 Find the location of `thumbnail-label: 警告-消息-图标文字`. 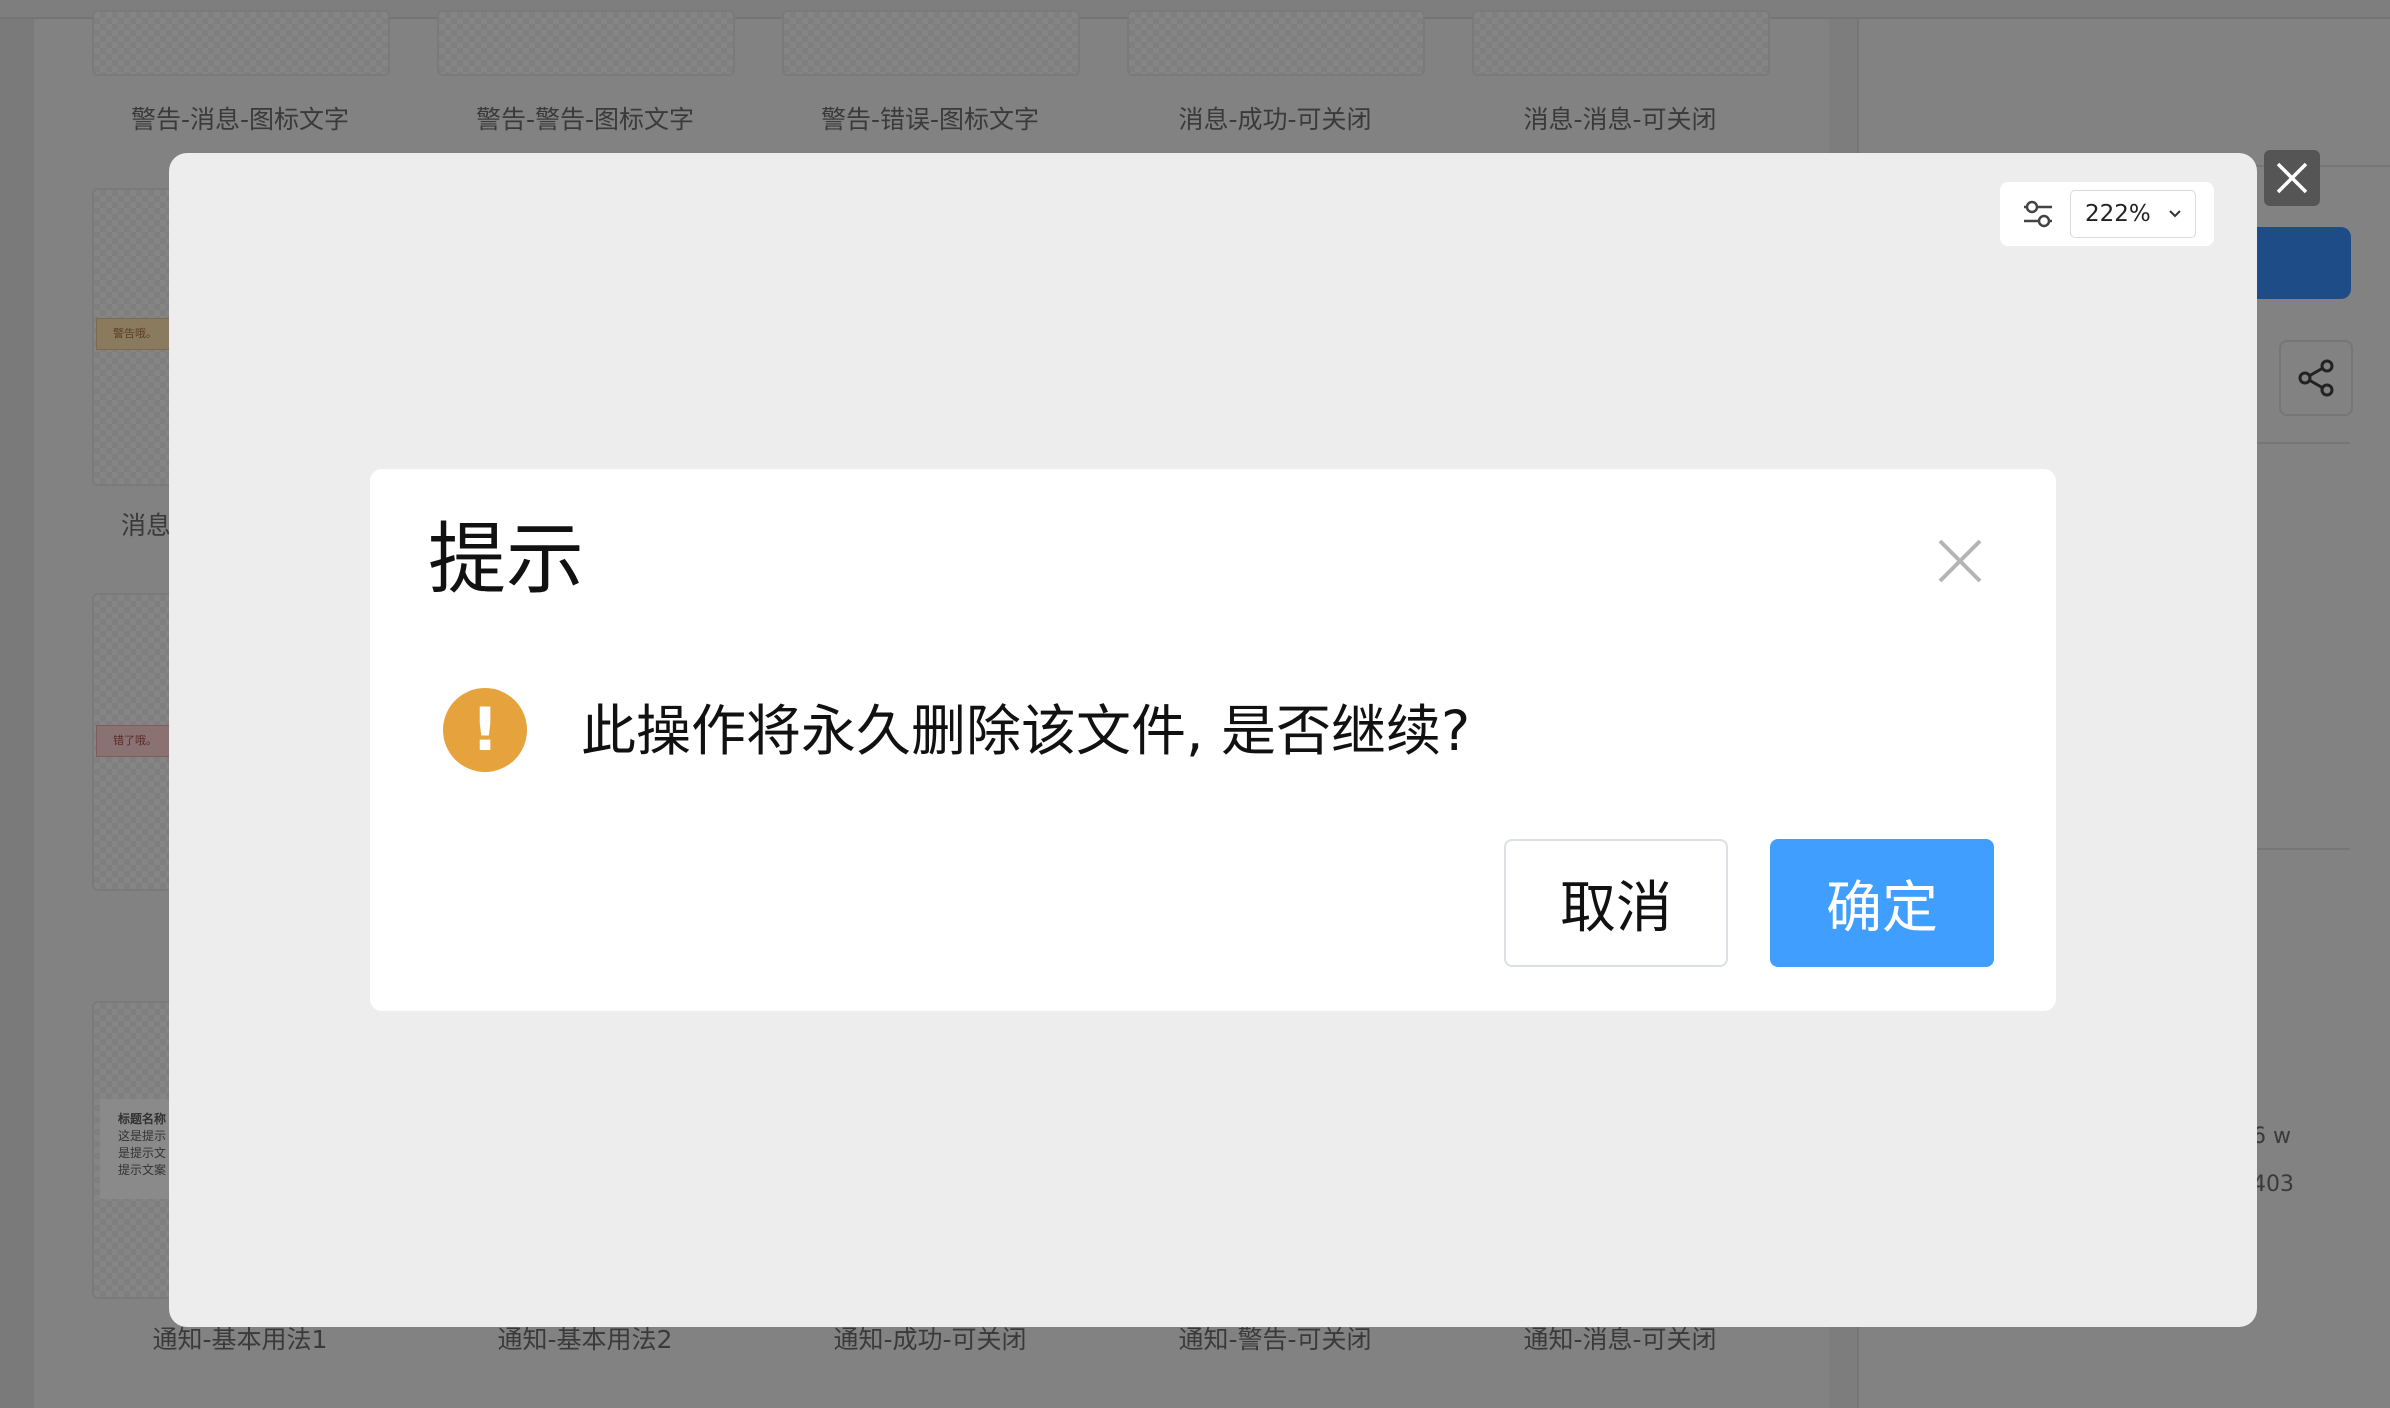

thumbnail-label: 警告-消息-图标文字 is located at coordinates (240, 119).